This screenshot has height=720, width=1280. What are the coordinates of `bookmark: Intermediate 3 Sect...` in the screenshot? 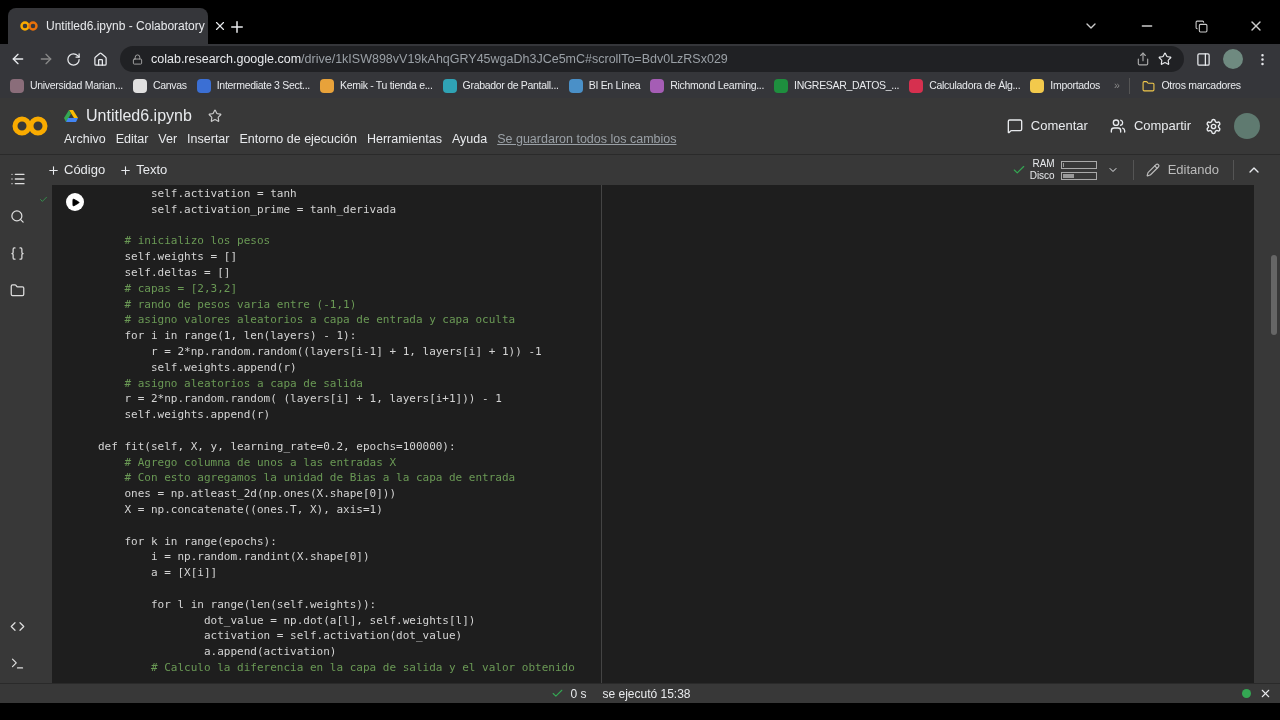 It's located at (253, 86).